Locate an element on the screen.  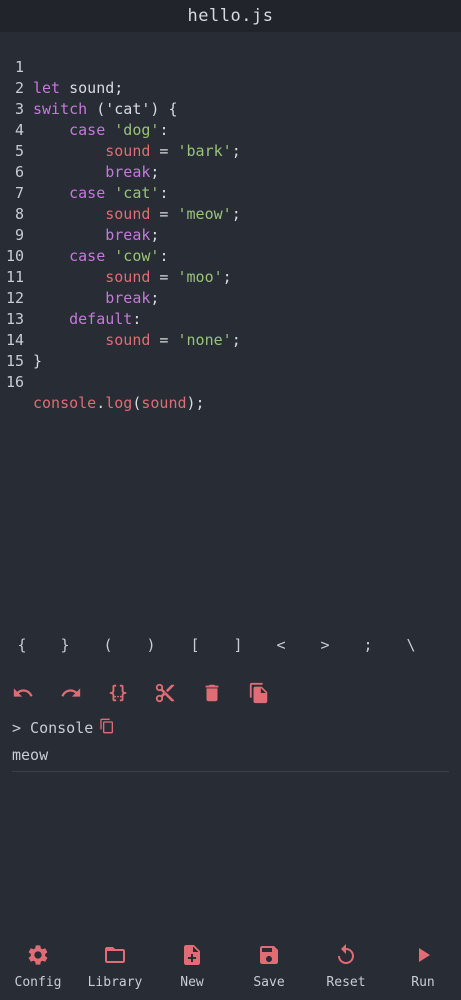
code-line: 14 } is located at coordinates (230, 339).